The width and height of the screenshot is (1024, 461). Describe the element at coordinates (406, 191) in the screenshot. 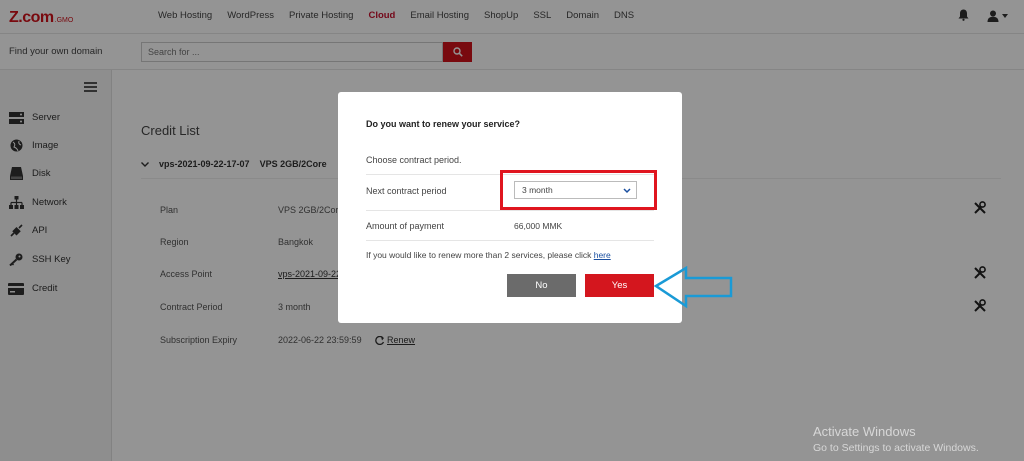

I see `next-period-label: Next contract period` at that location.